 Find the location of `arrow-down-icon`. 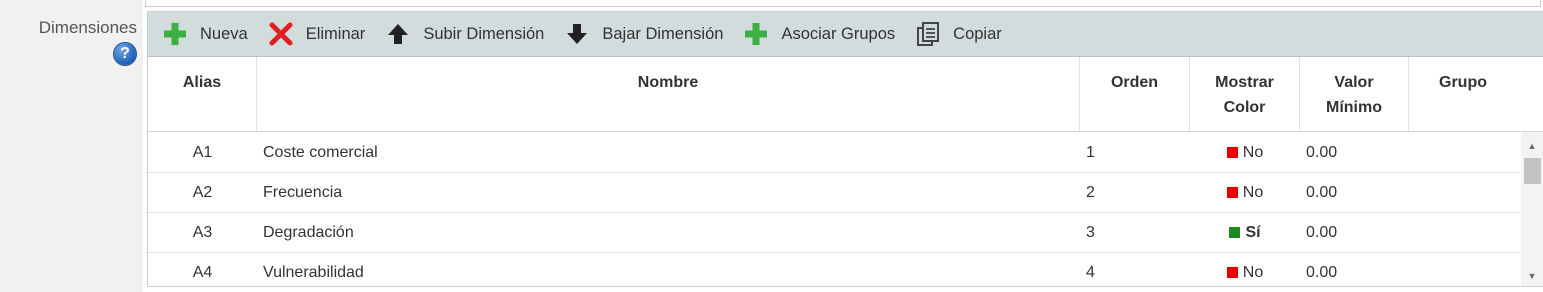

arrow-down-icon is located at coordinates (577, 34).